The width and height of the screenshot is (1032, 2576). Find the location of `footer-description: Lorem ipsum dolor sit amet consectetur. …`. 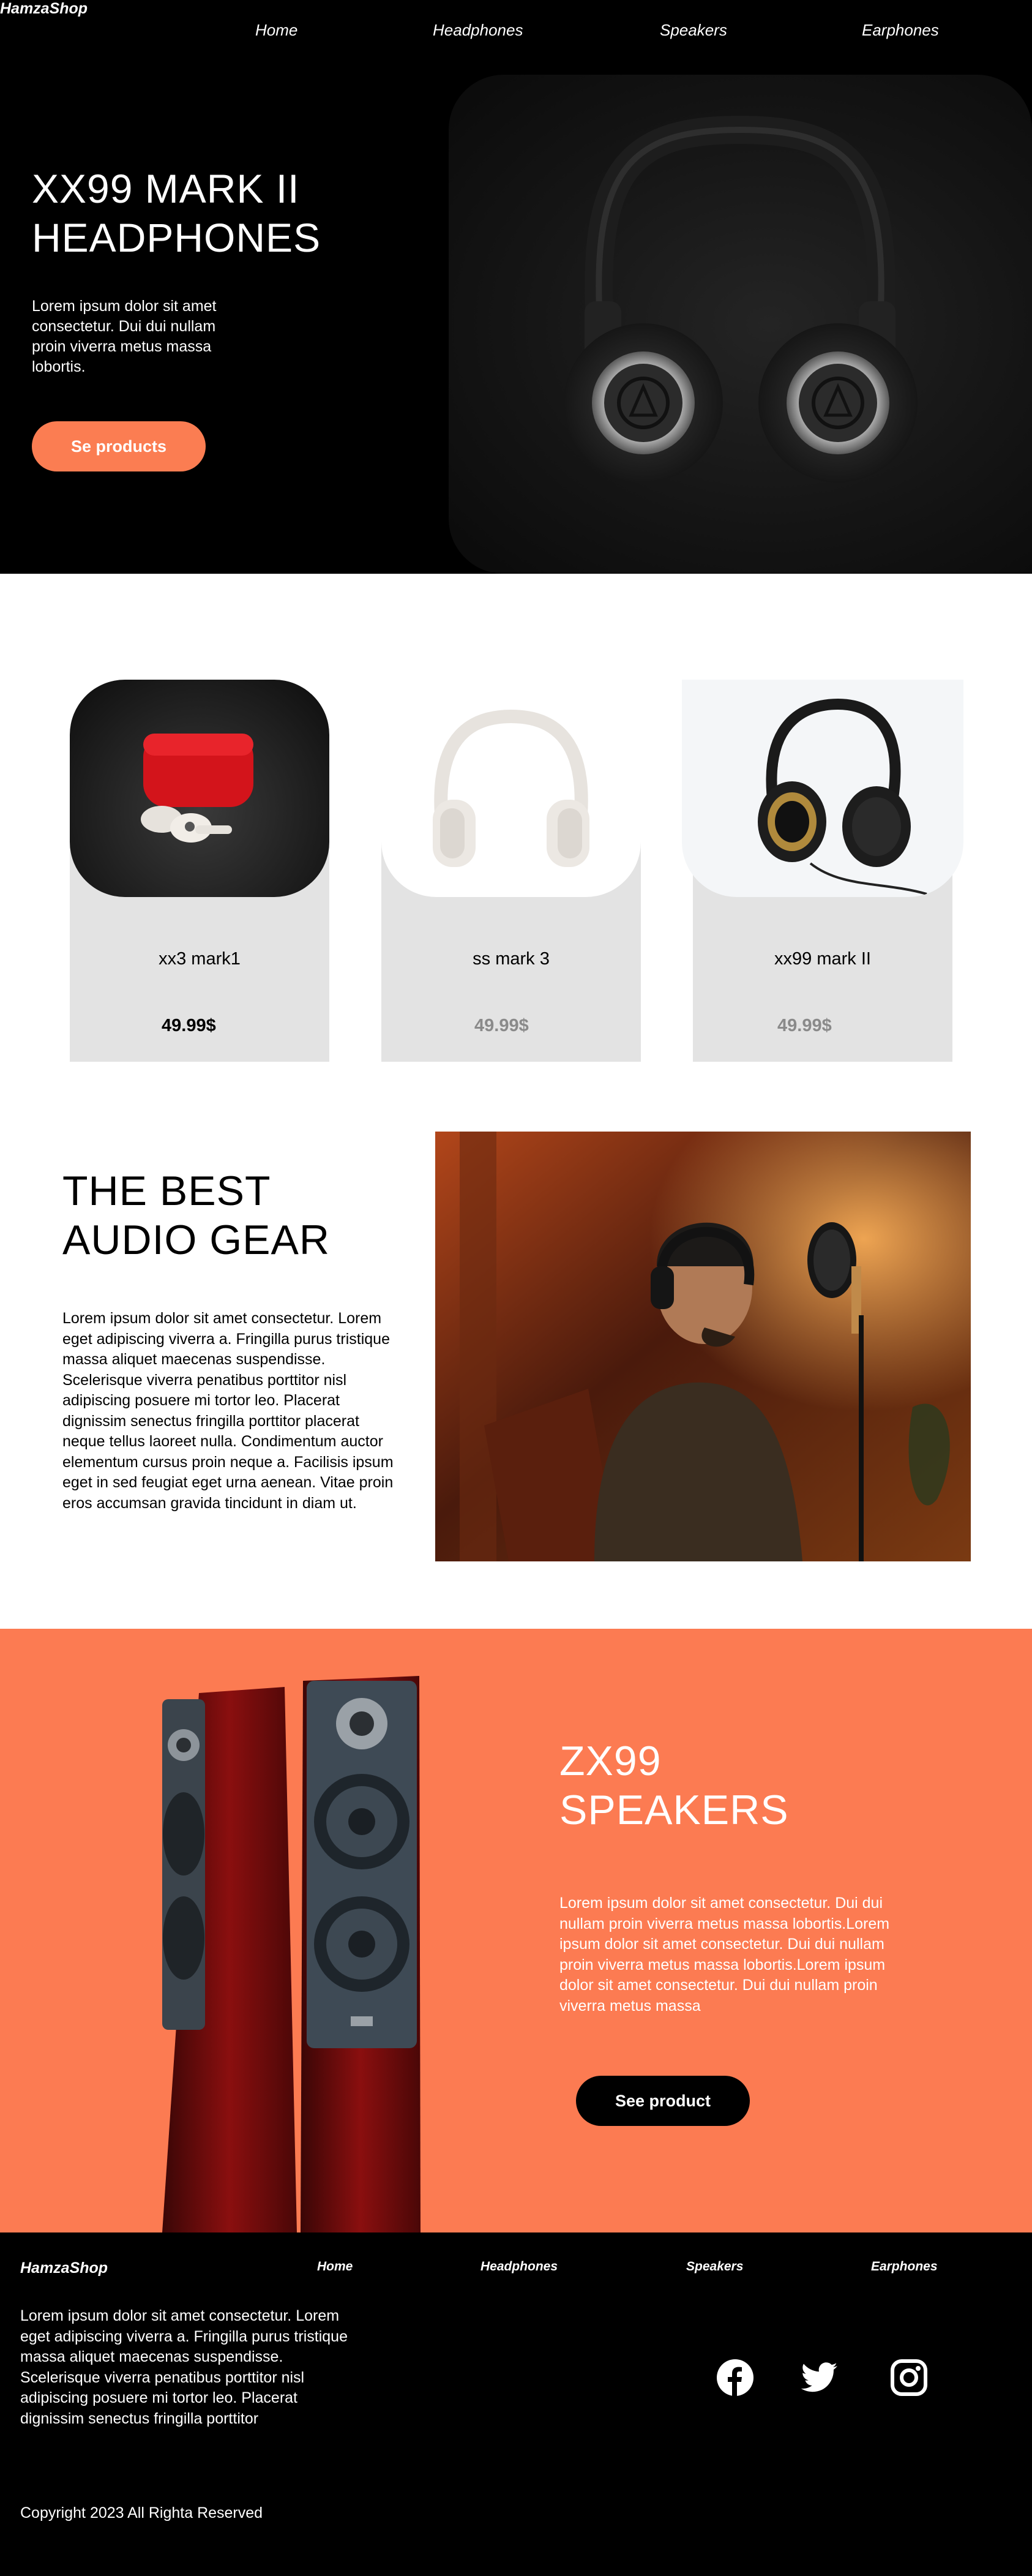

footer-description: Lorem ipsum dolor sit amet consectetur. … is located at coordinates (184, 2367).